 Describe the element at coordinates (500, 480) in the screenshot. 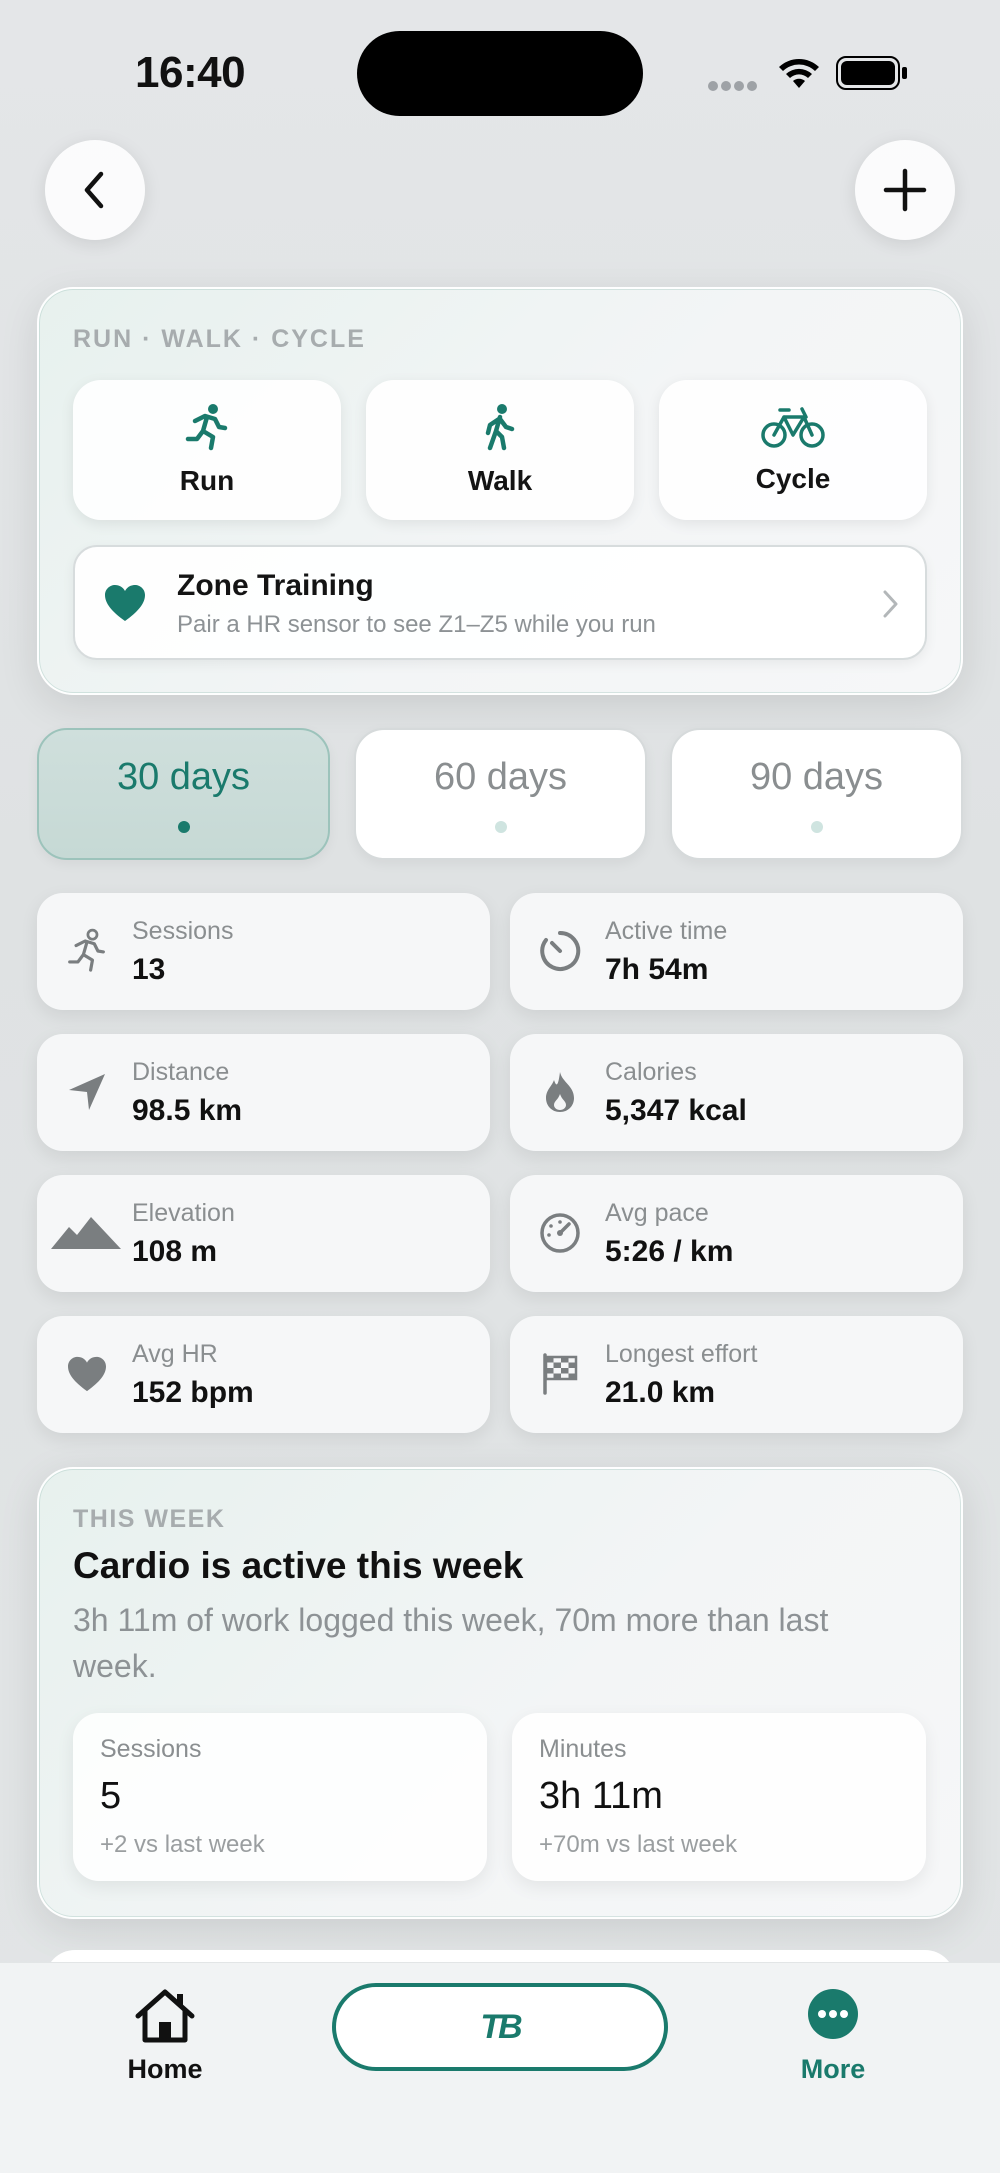

I see `mode-walk-label: Walk` at that location.